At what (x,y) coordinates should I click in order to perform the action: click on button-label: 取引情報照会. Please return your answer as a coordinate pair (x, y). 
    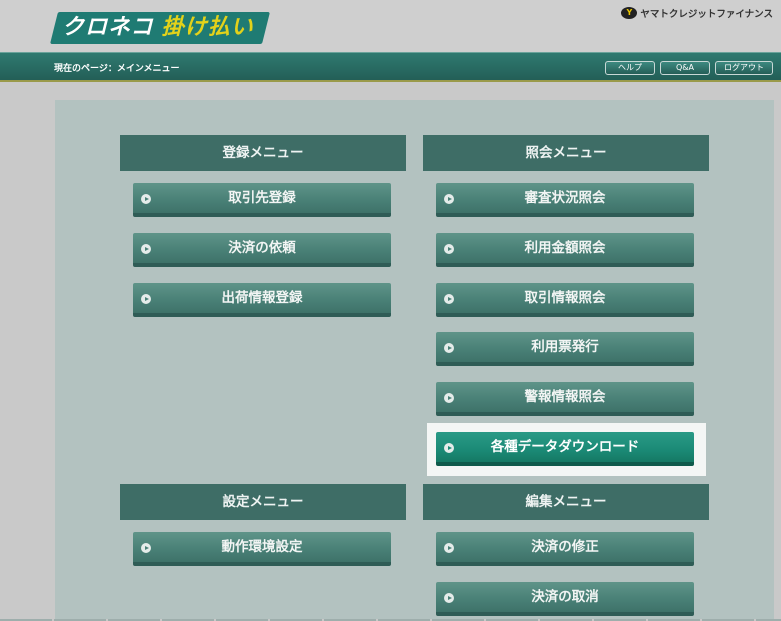
    Looking at the image, I should click on (565, 298).